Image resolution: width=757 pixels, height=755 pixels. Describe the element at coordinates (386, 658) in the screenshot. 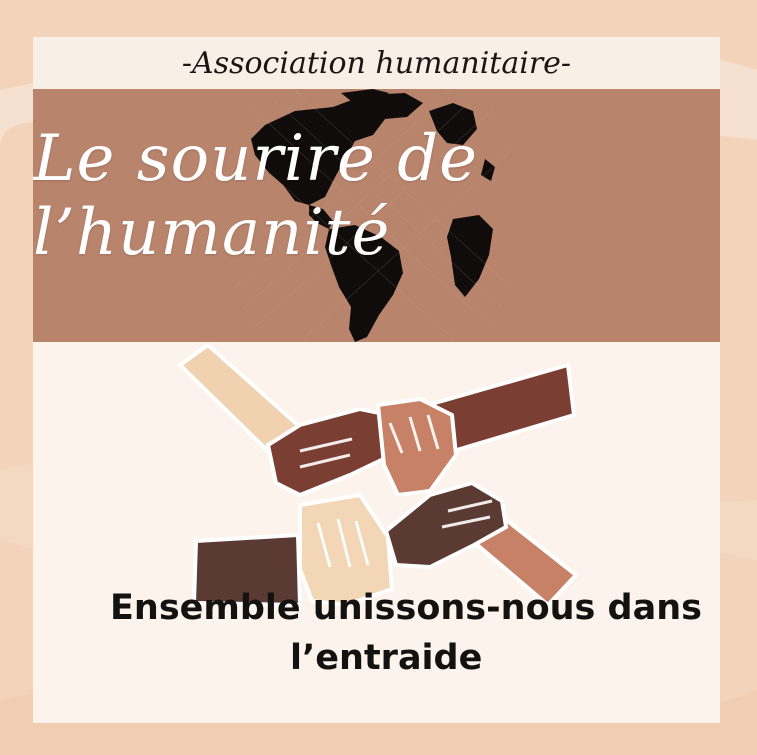

I see `slogan-line-2: l’entraide` at that location.